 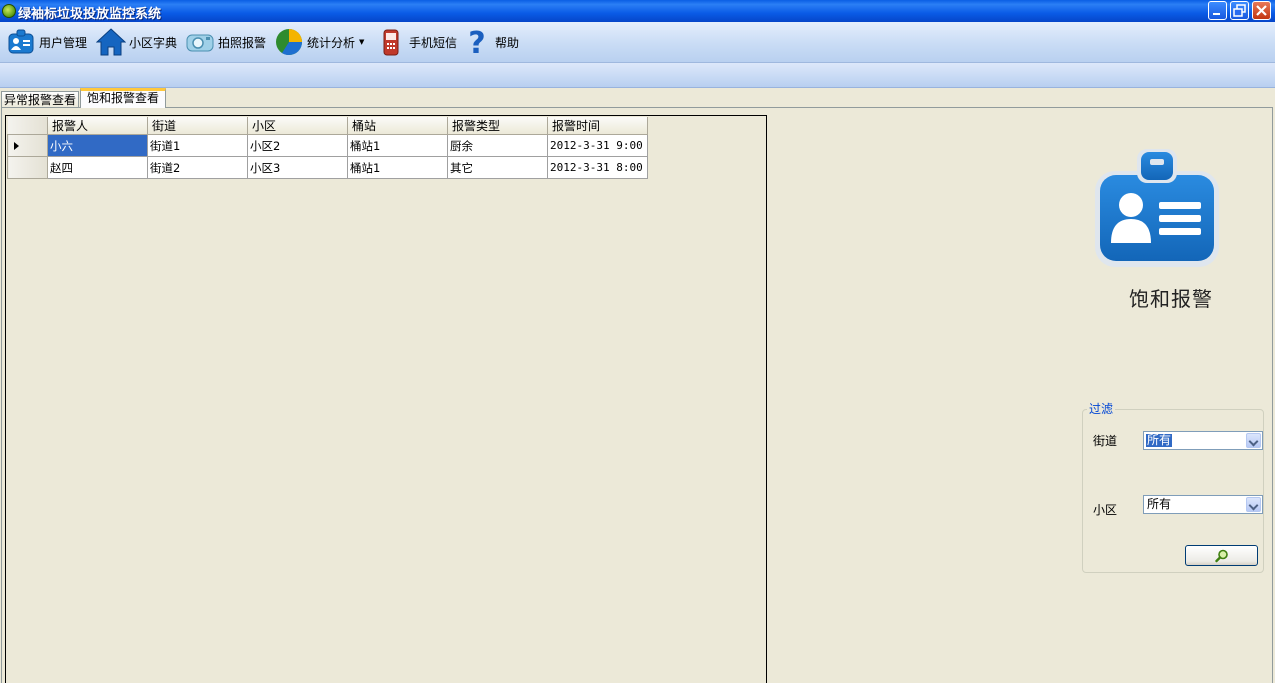 I want to click on toolbar-user-management: 用户管理, so click(x=46, y=42).